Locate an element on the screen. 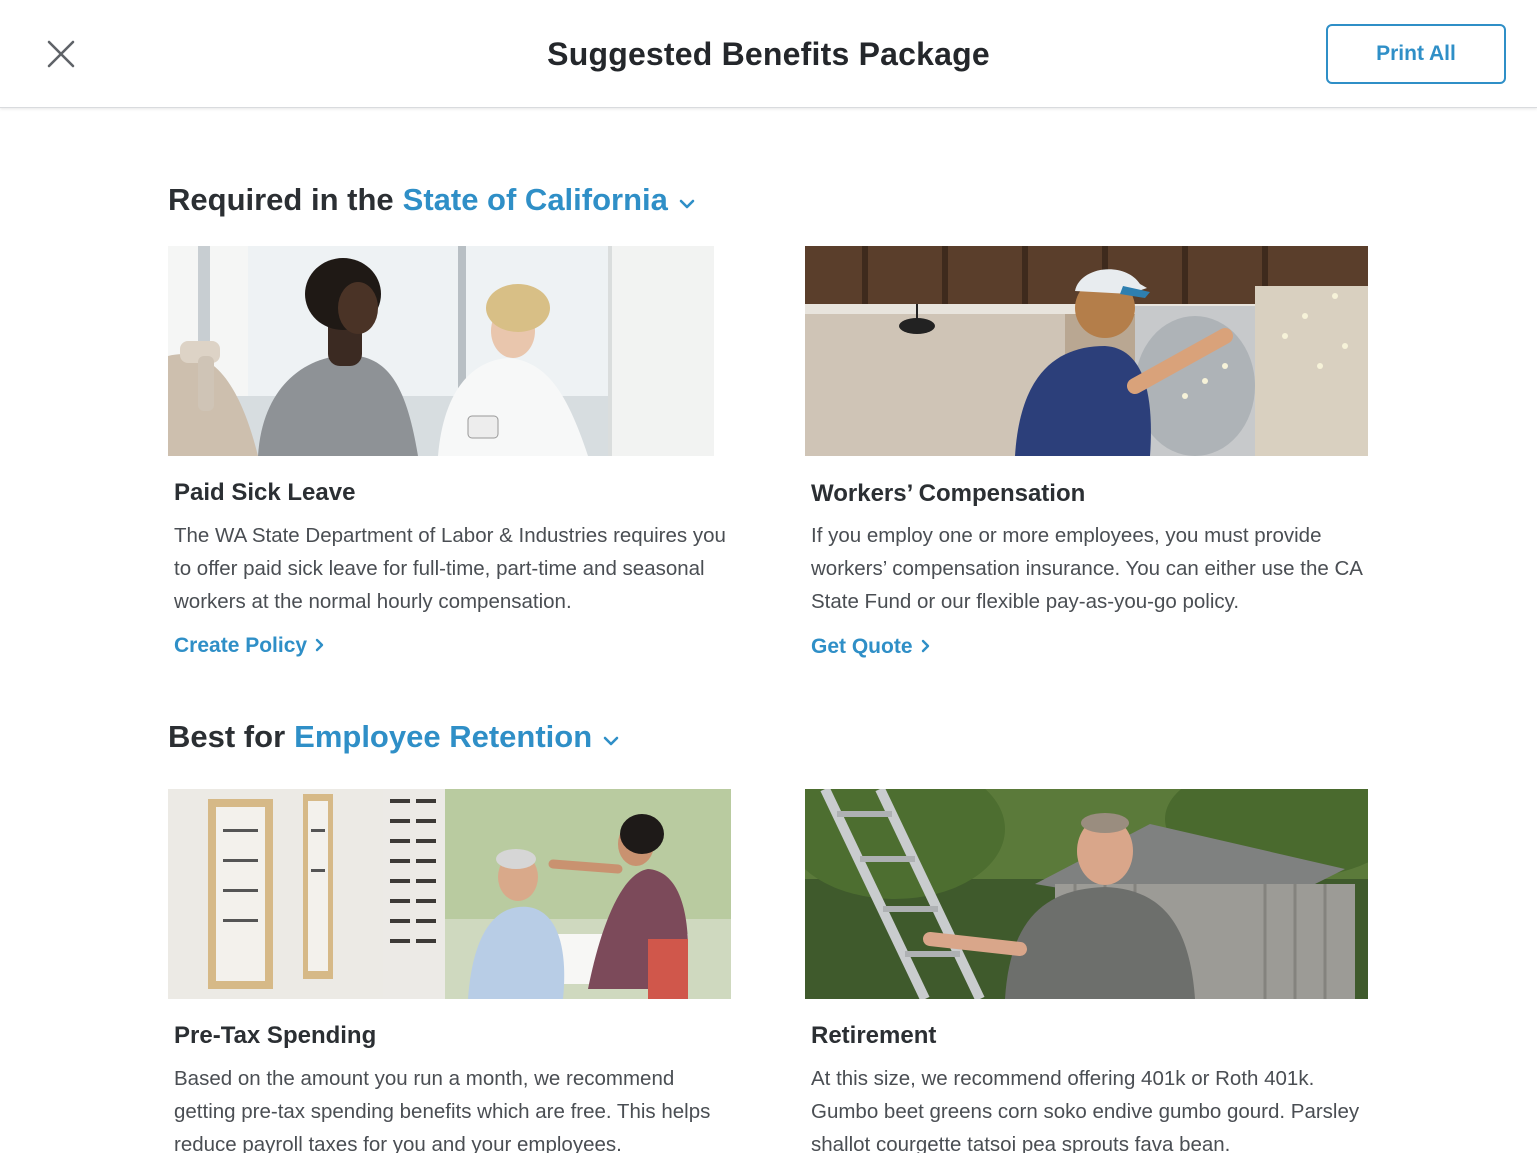 The height and width of the screenshot is (1153, 1537). section-heading-required: Required in the State of California is located at coordinates (432, 200).